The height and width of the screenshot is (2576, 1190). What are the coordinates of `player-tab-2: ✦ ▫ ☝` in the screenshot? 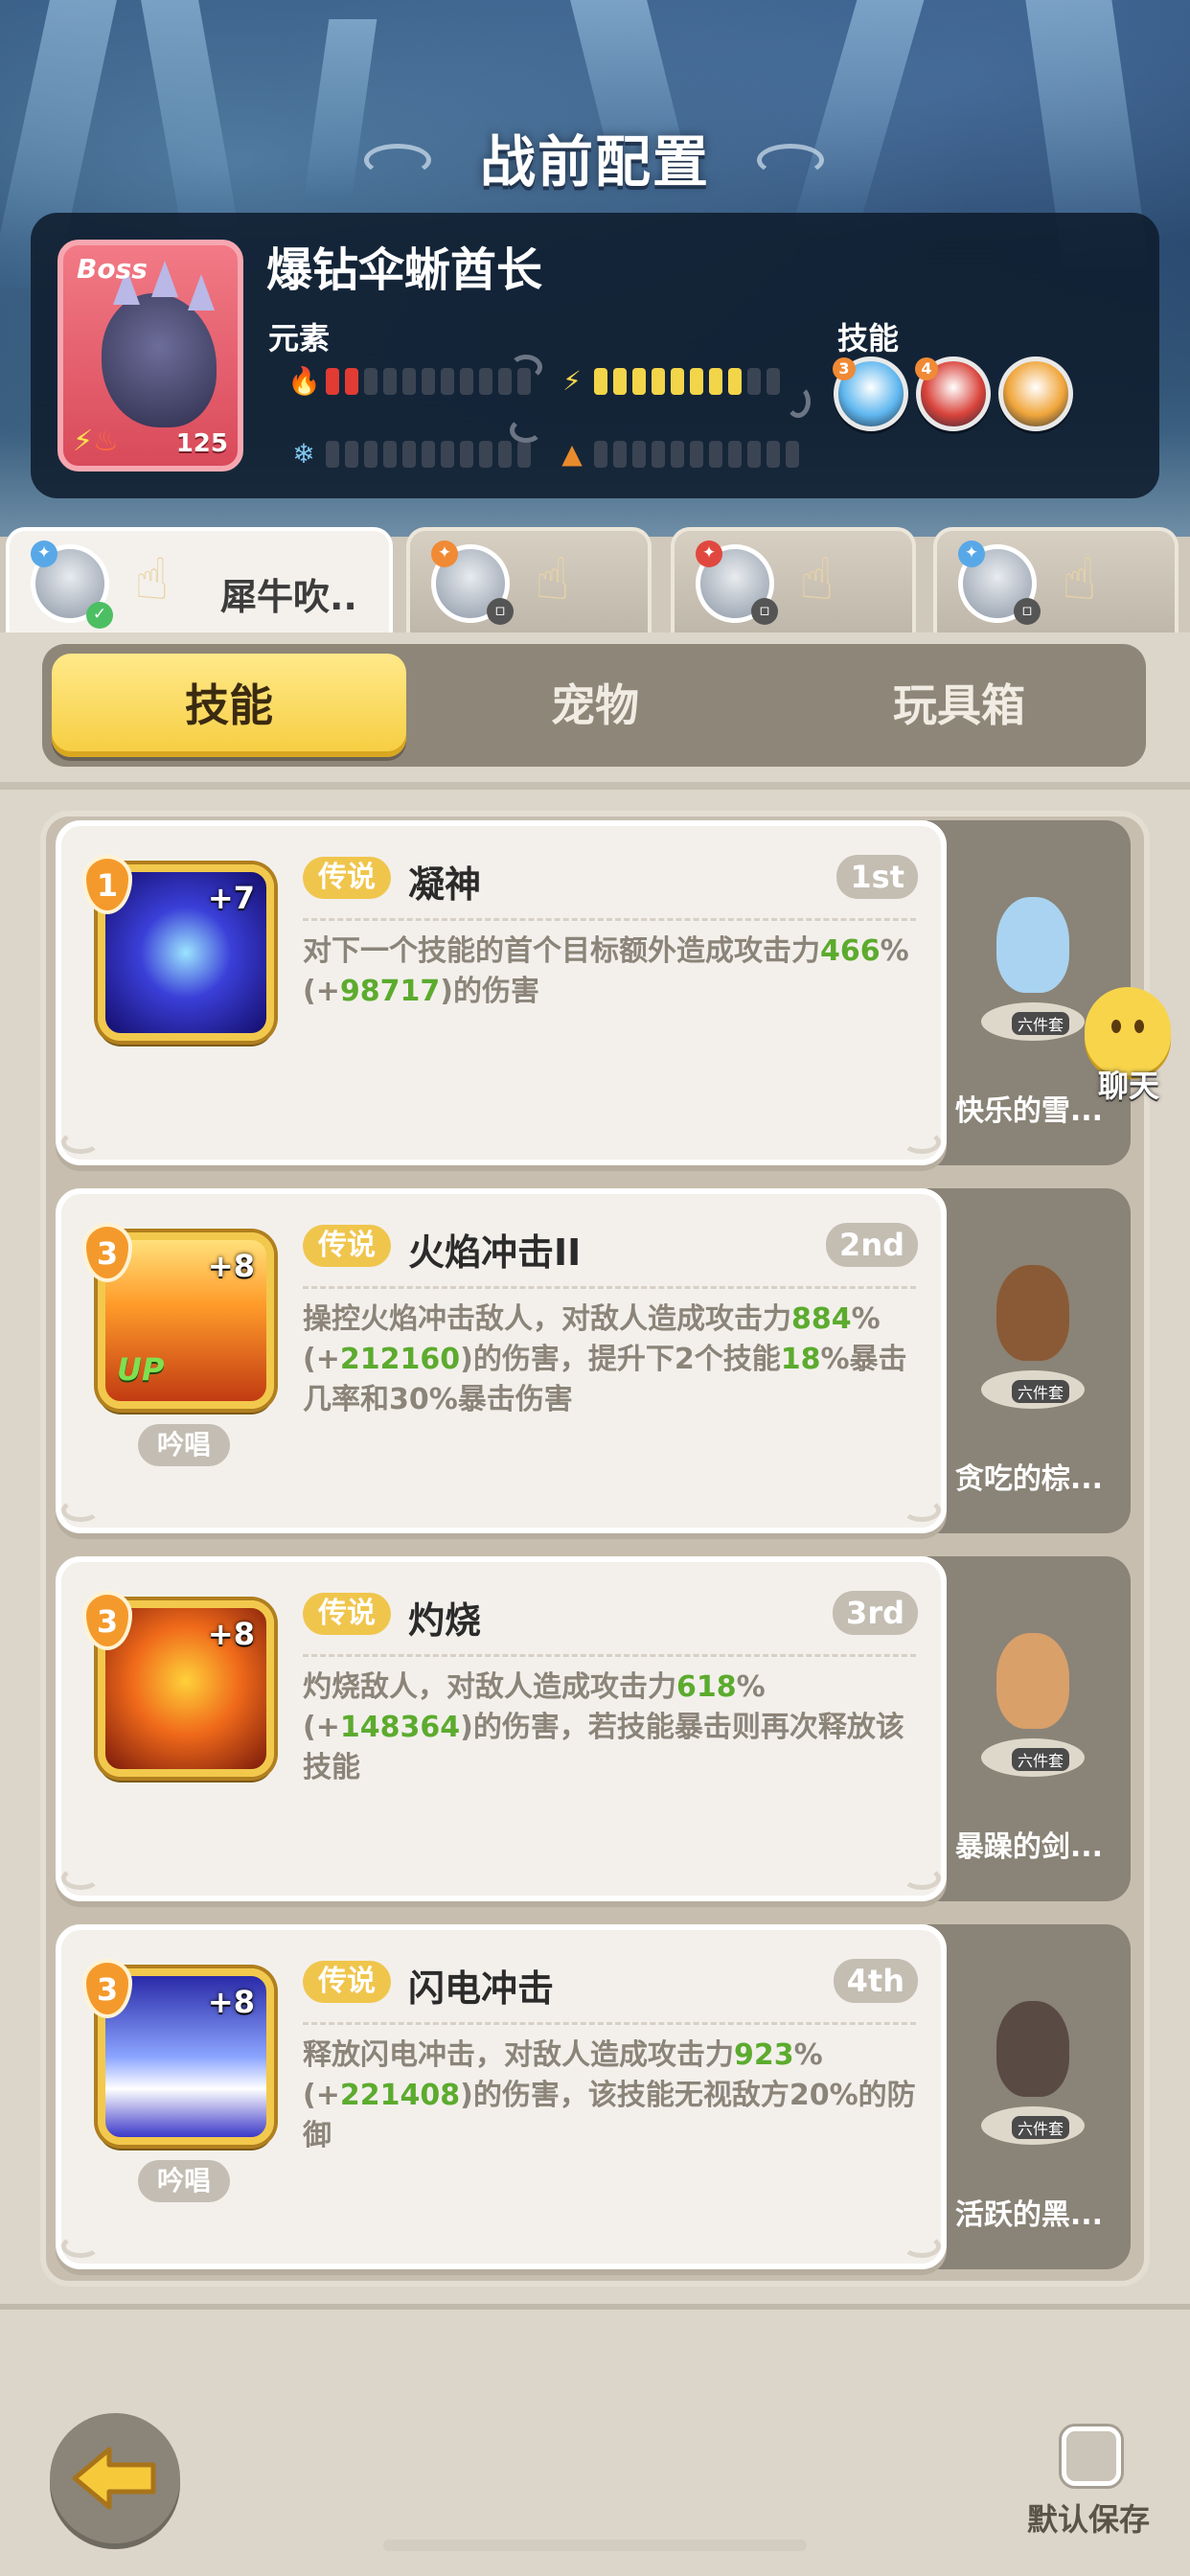 It's located at (529, 579).